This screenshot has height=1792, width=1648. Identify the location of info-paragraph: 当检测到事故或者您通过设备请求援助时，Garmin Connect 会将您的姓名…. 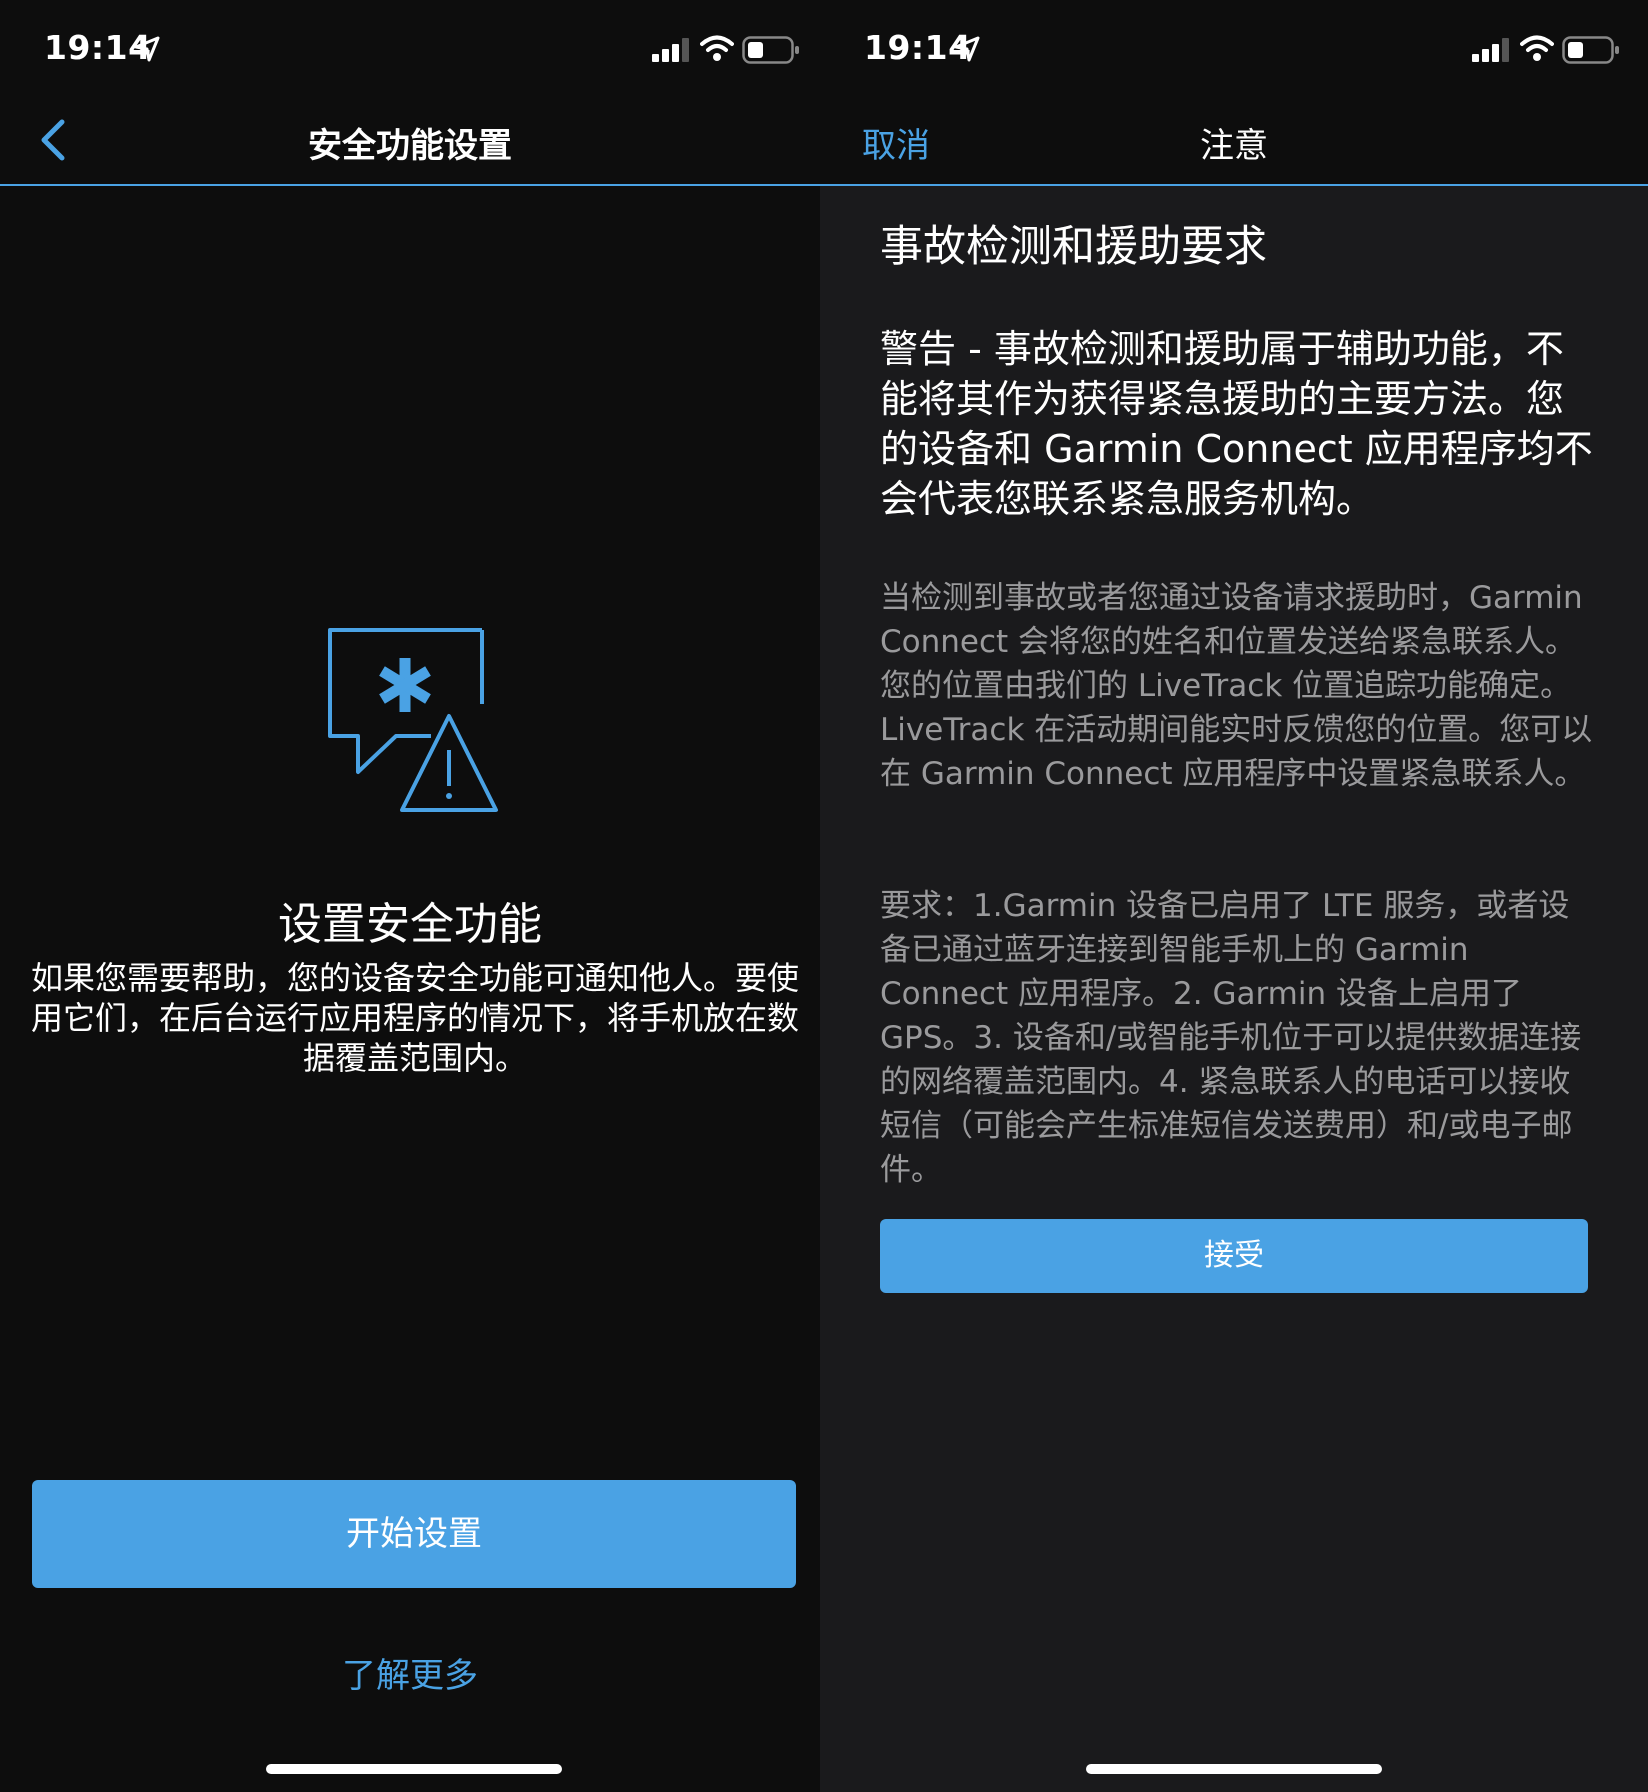
(1236, 686).